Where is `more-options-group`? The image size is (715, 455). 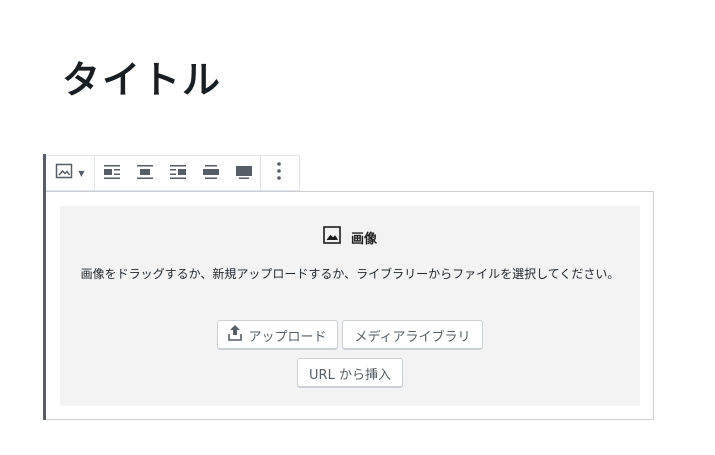 more-options-group is located at coordinates (279, 173).